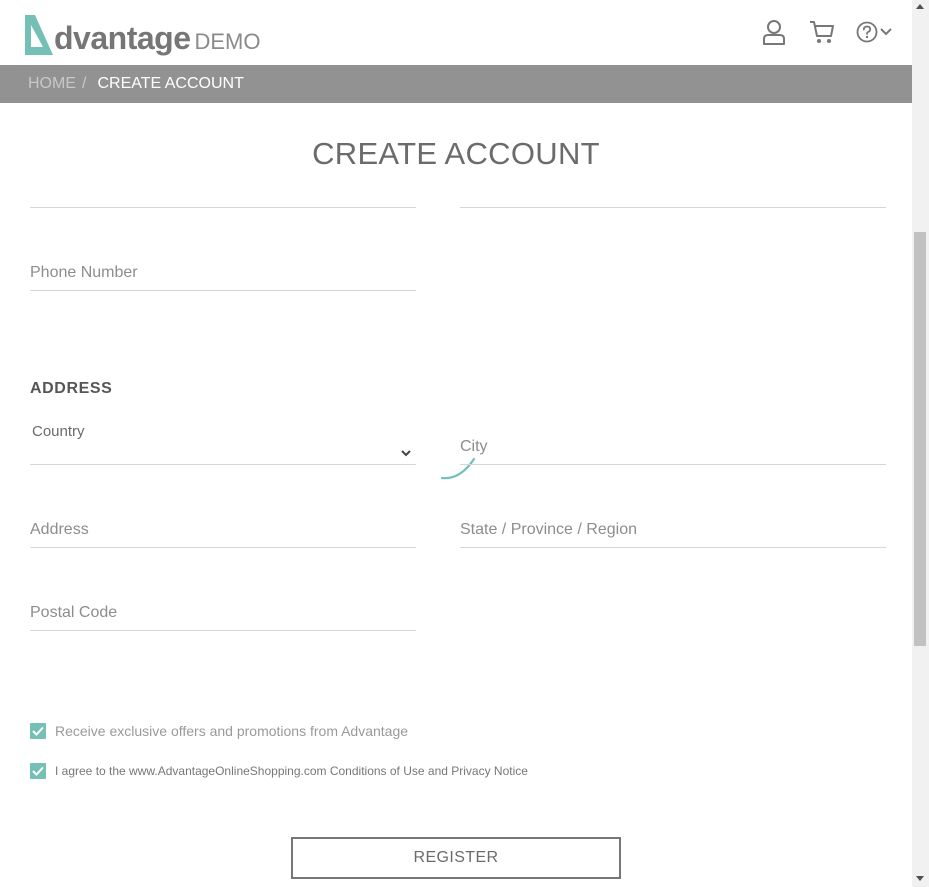 The image size is (929, 887). Describe the element at coordinates (71, 388) in the screenshot. I see `address-section-title: ADDRESS` at that location.